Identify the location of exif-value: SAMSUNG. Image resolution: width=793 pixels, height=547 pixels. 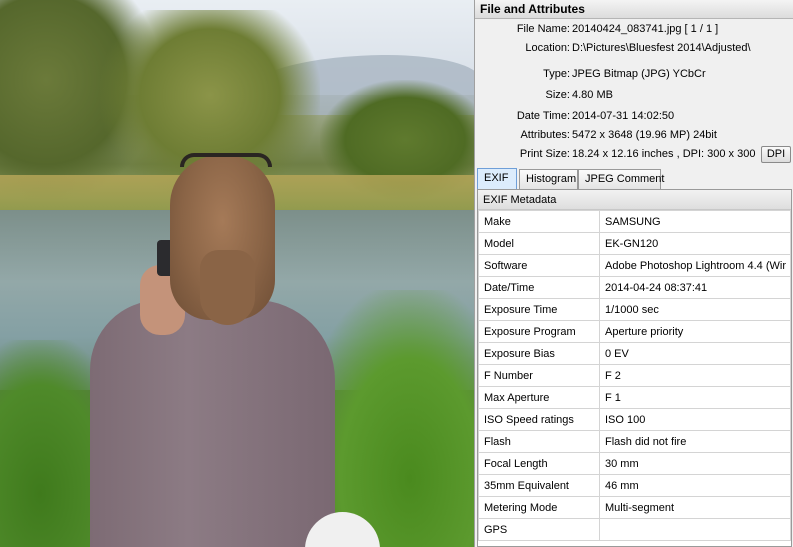
(695, 221).